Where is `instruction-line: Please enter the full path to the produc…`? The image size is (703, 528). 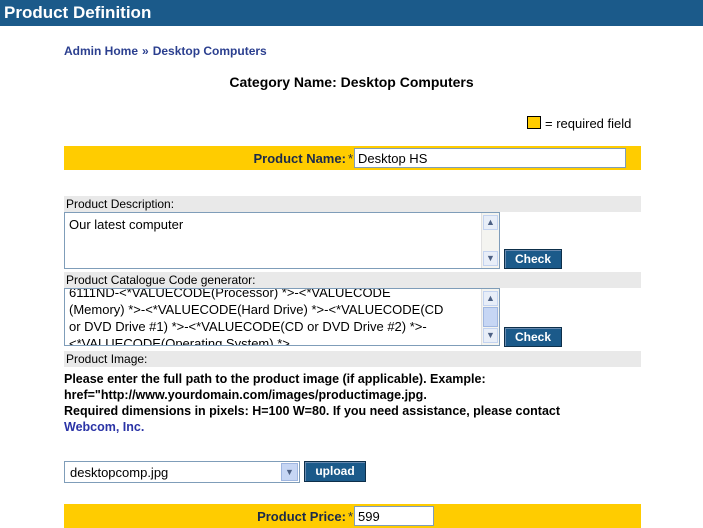
instruction-line: Please enter the full path to the produc… is located at coordinates (275, 379).